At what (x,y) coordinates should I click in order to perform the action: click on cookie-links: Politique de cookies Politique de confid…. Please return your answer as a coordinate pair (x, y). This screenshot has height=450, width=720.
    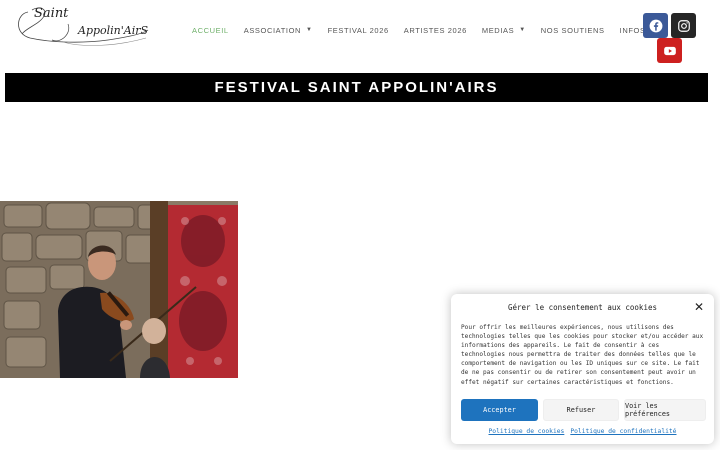
    Looking at the image, I should click on (582, 431).